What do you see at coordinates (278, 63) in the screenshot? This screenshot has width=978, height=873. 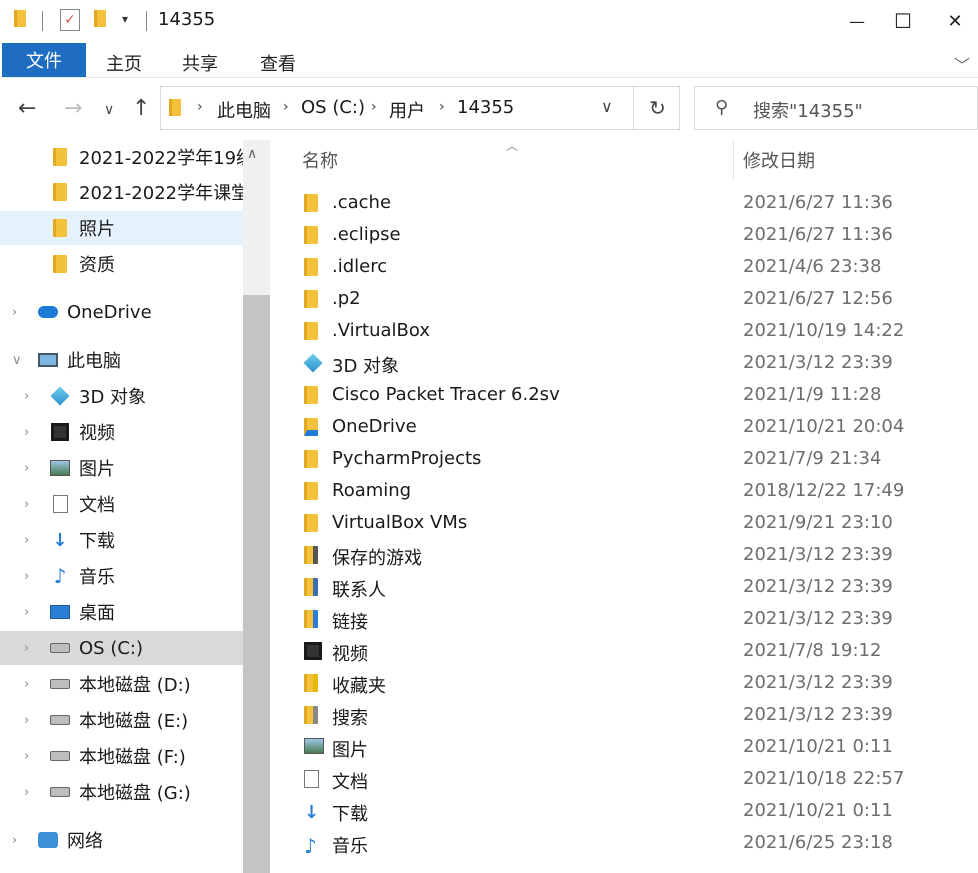 I see `tab-view: 查看` at bounding box center [278, 63].